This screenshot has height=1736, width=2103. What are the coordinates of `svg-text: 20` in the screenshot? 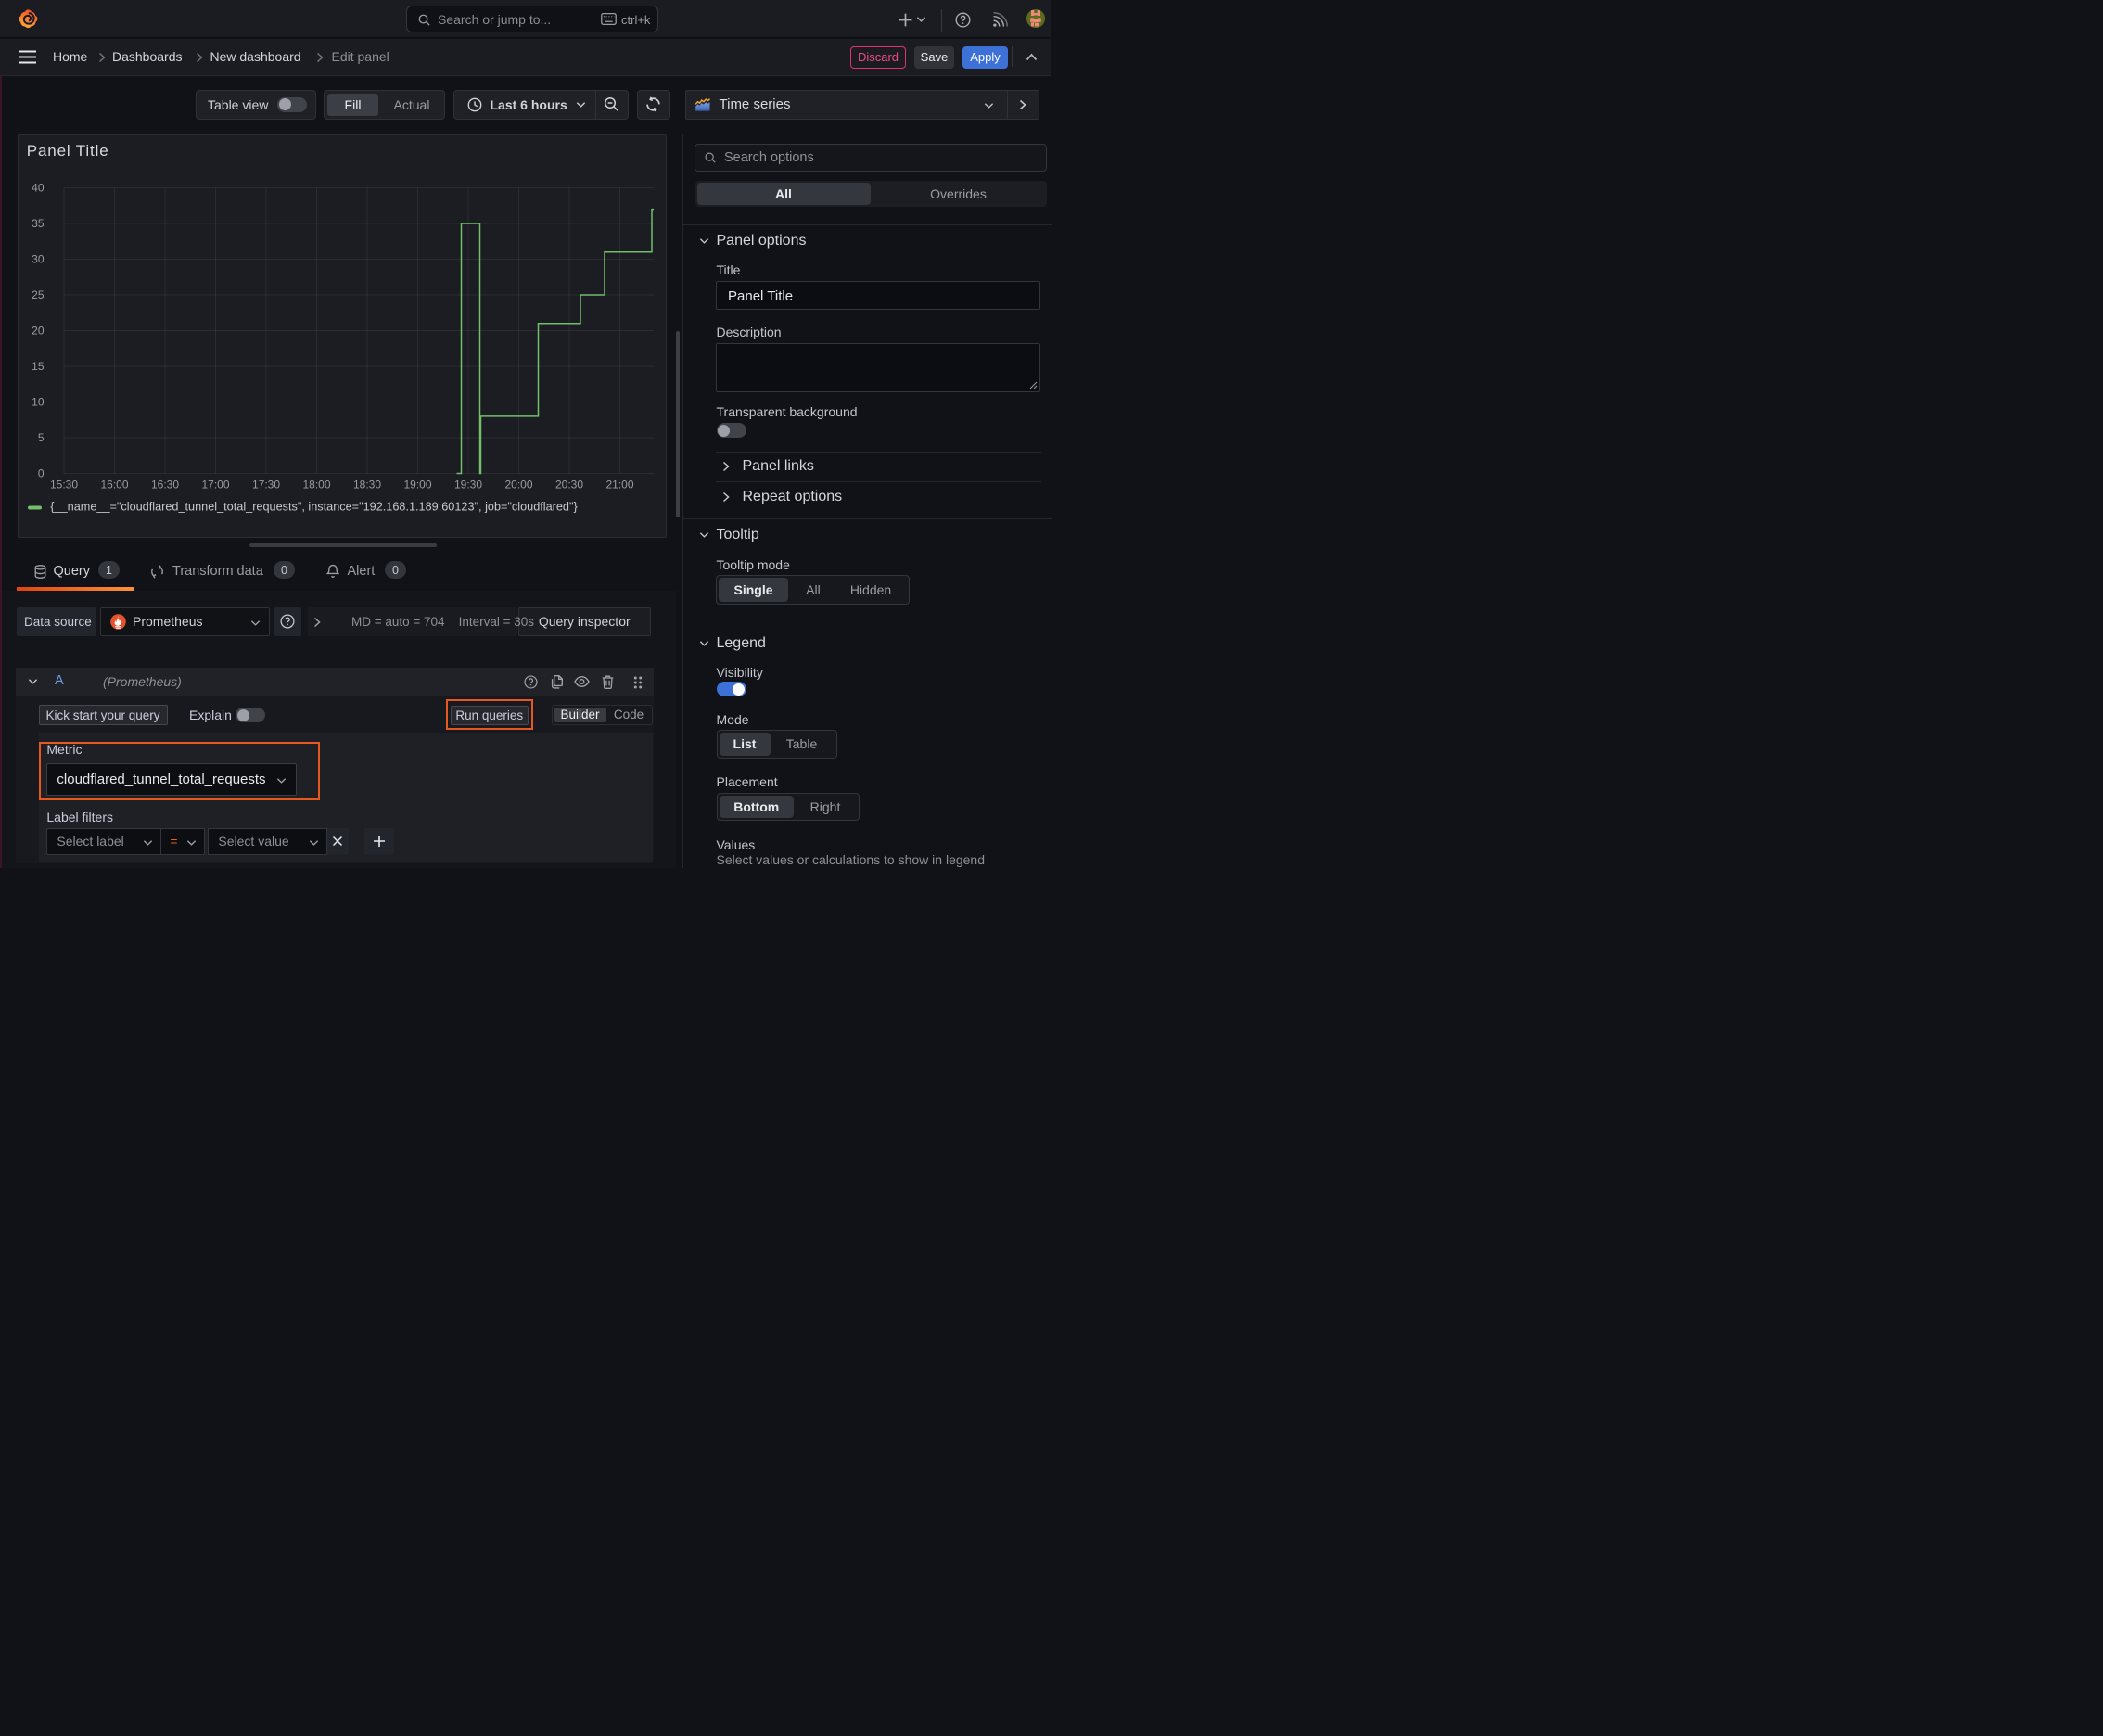 It's located at (38, 331).